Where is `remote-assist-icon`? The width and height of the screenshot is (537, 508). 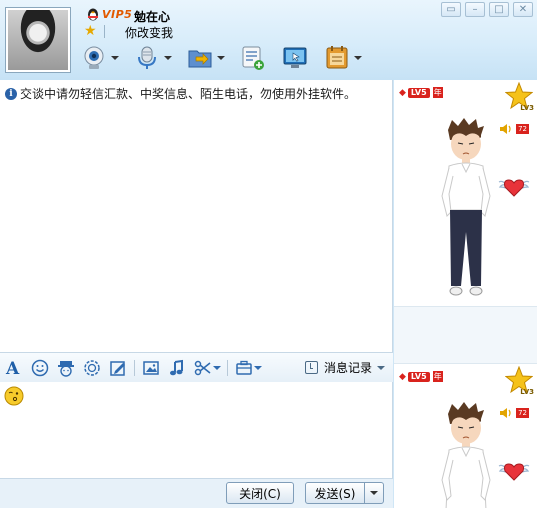 remote-assist-icon is located at coordinates (295, 57).